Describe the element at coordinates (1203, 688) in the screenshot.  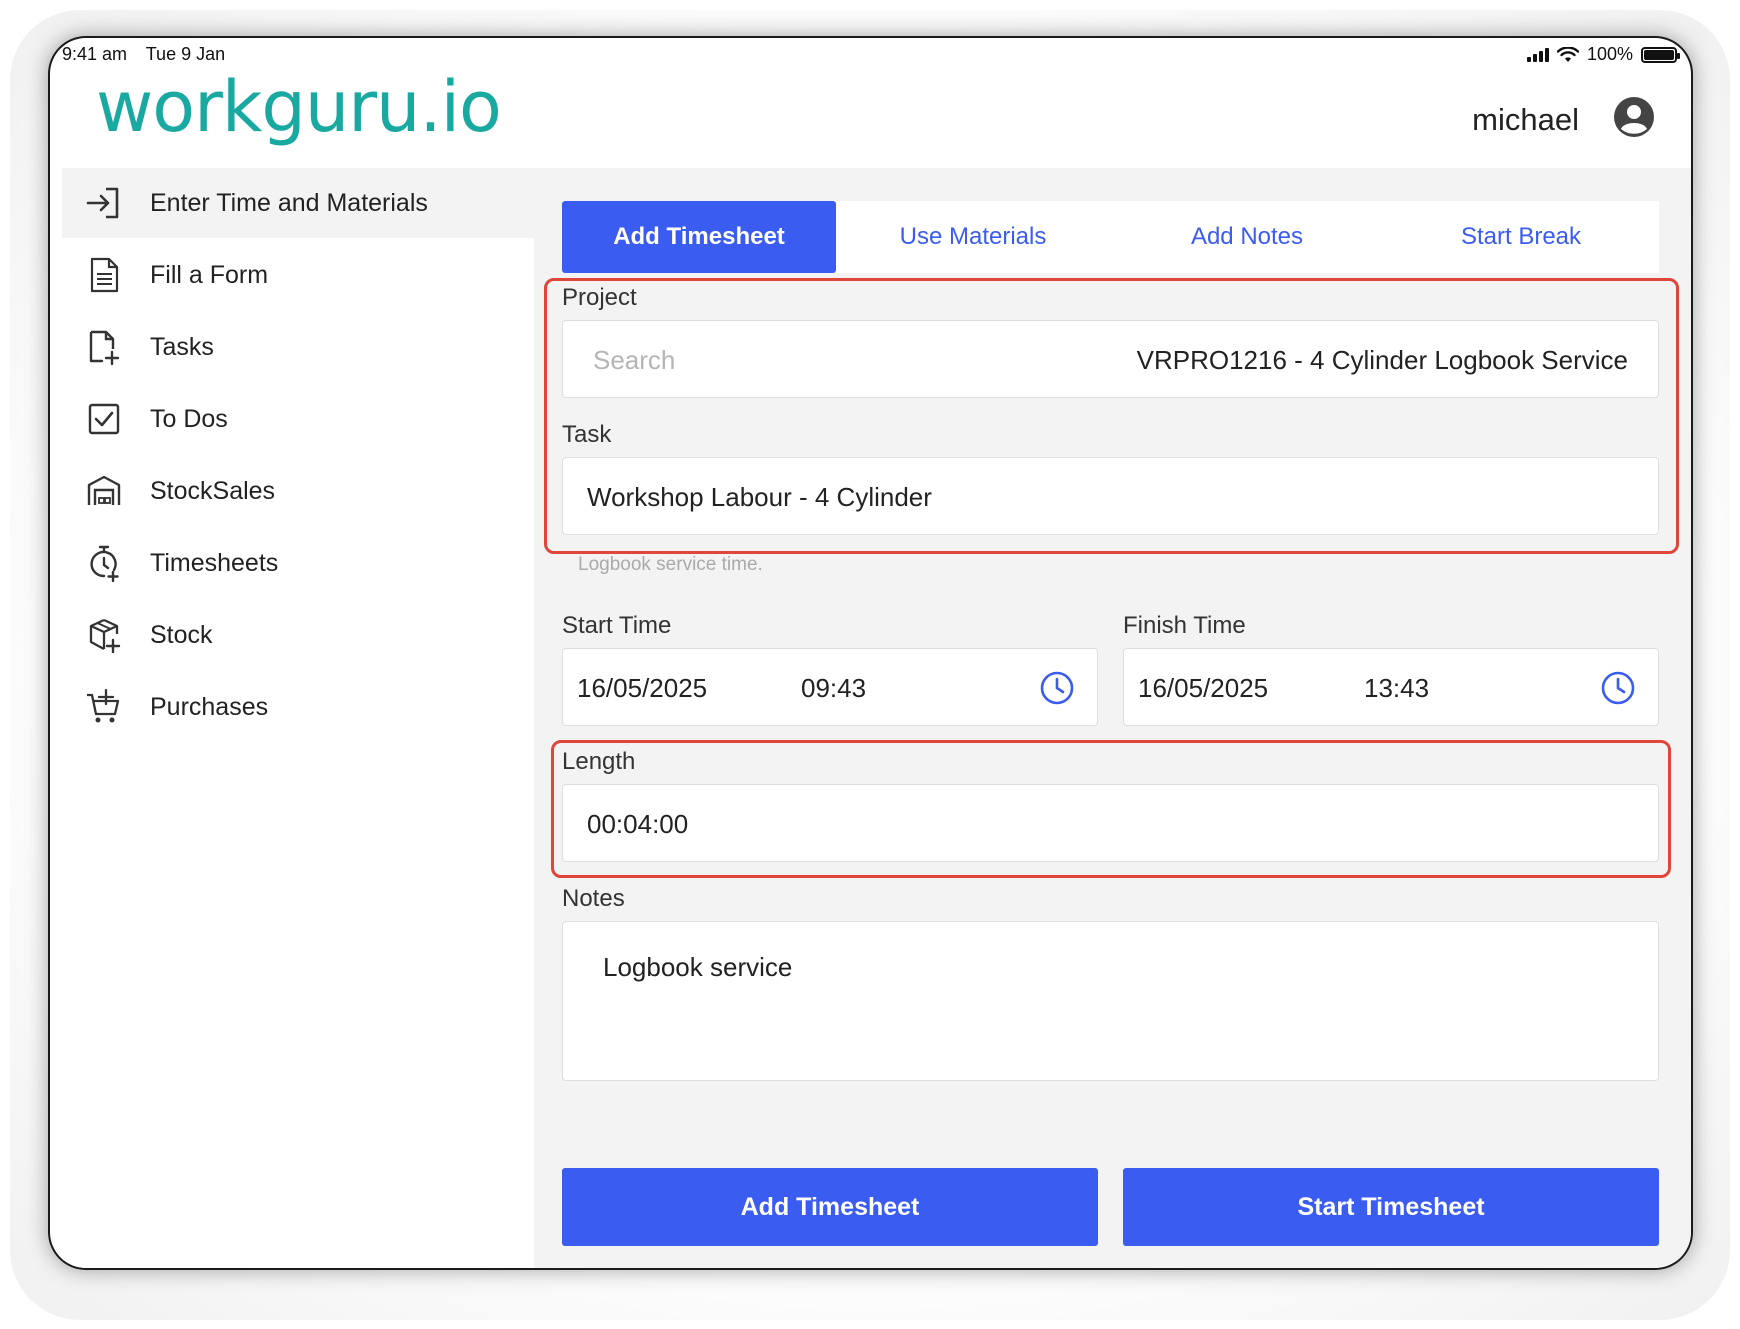
I see `finish-date: 16/05/2025` at that location.